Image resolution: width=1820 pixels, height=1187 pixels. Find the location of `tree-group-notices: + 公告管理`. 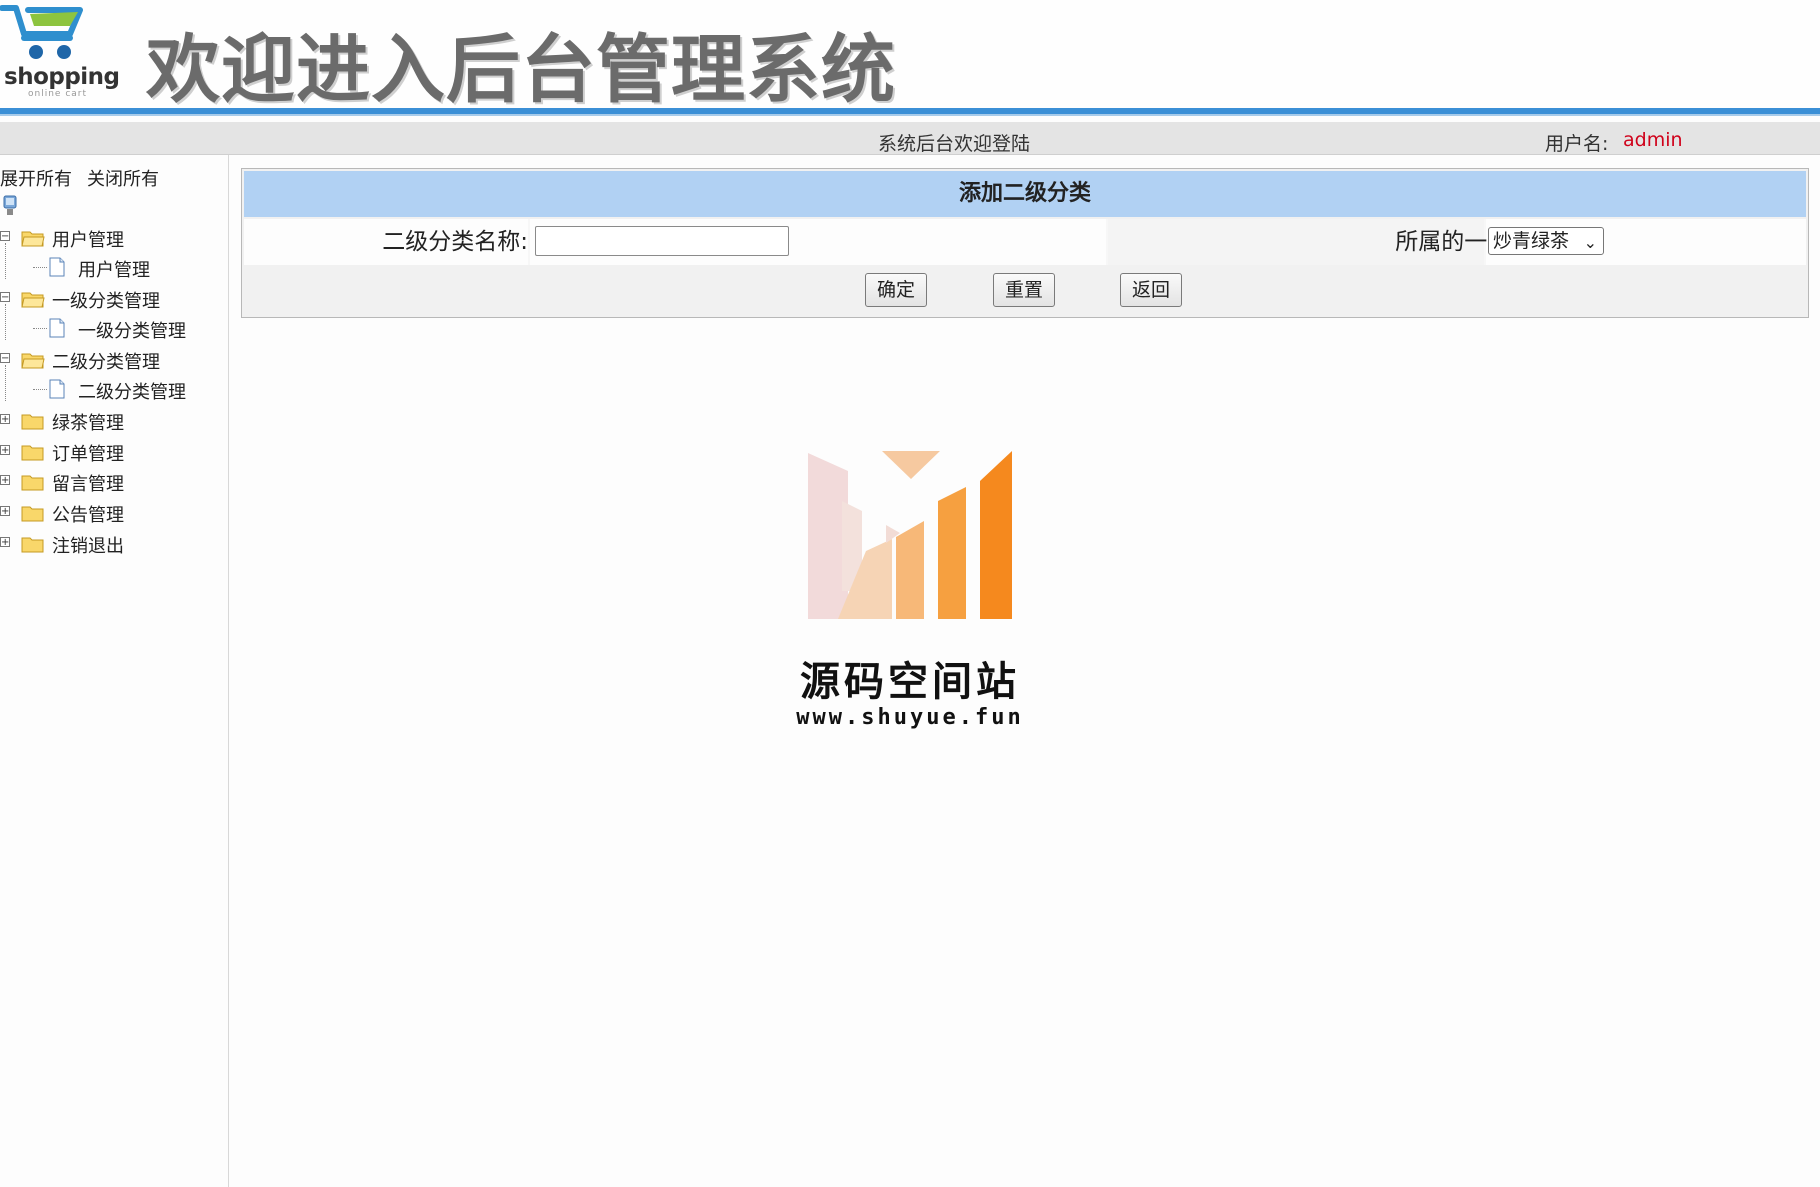

tree-group-notices: + 公告管理 is located at coordinates (114, 513).